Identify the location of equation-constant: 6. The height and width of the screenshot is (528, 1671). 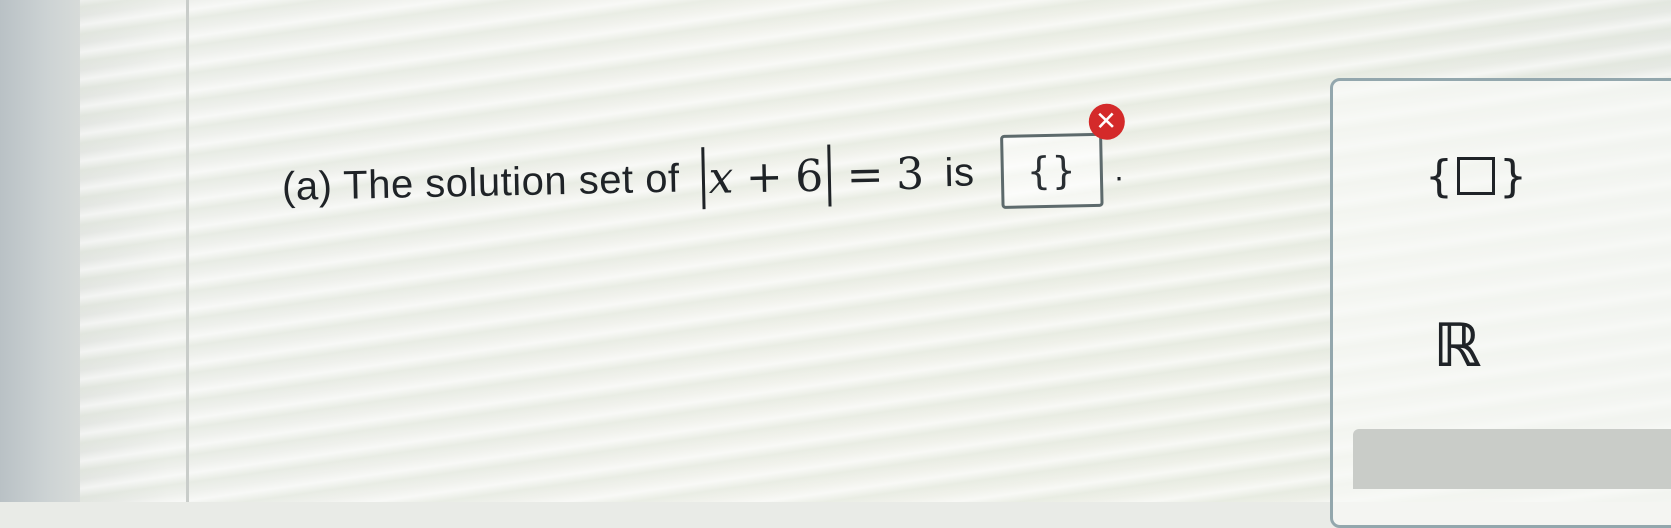
(809, 176).